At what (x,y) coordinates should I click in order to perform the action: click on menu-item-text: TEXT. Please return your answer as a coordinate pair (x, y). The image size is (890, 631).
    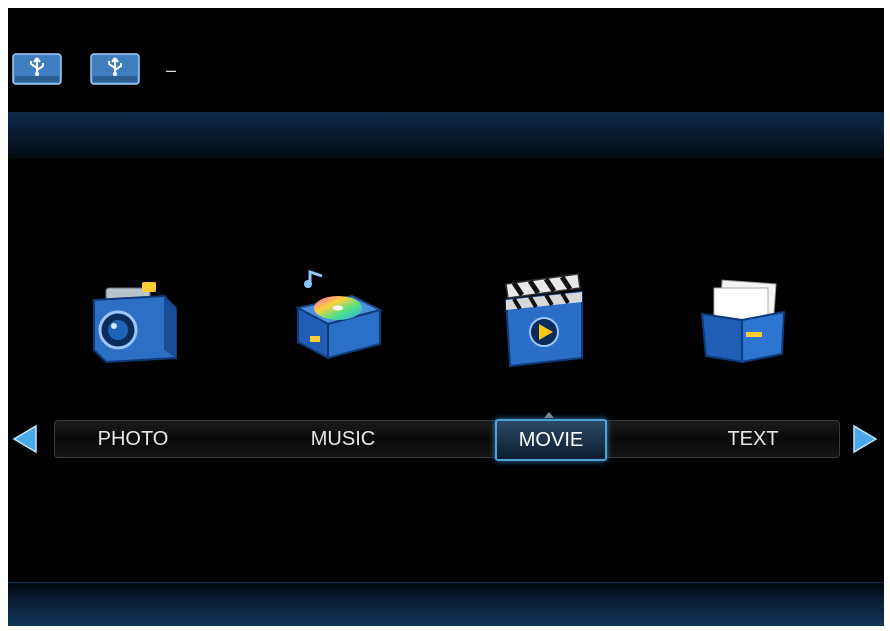
    Looking at the image, I should click on (753, 439).